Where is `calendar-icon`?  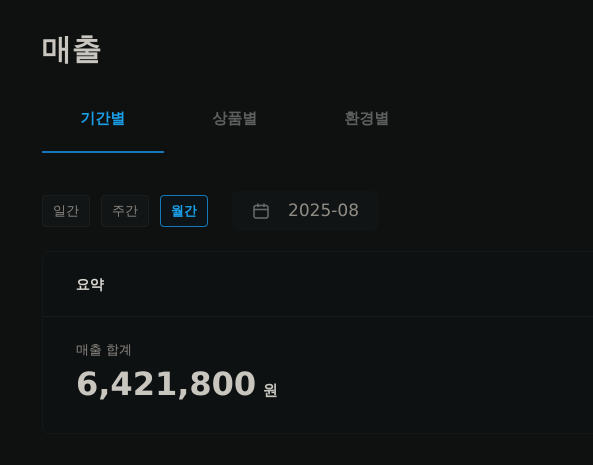
calendar-icon is located at coordinates (261, 211).